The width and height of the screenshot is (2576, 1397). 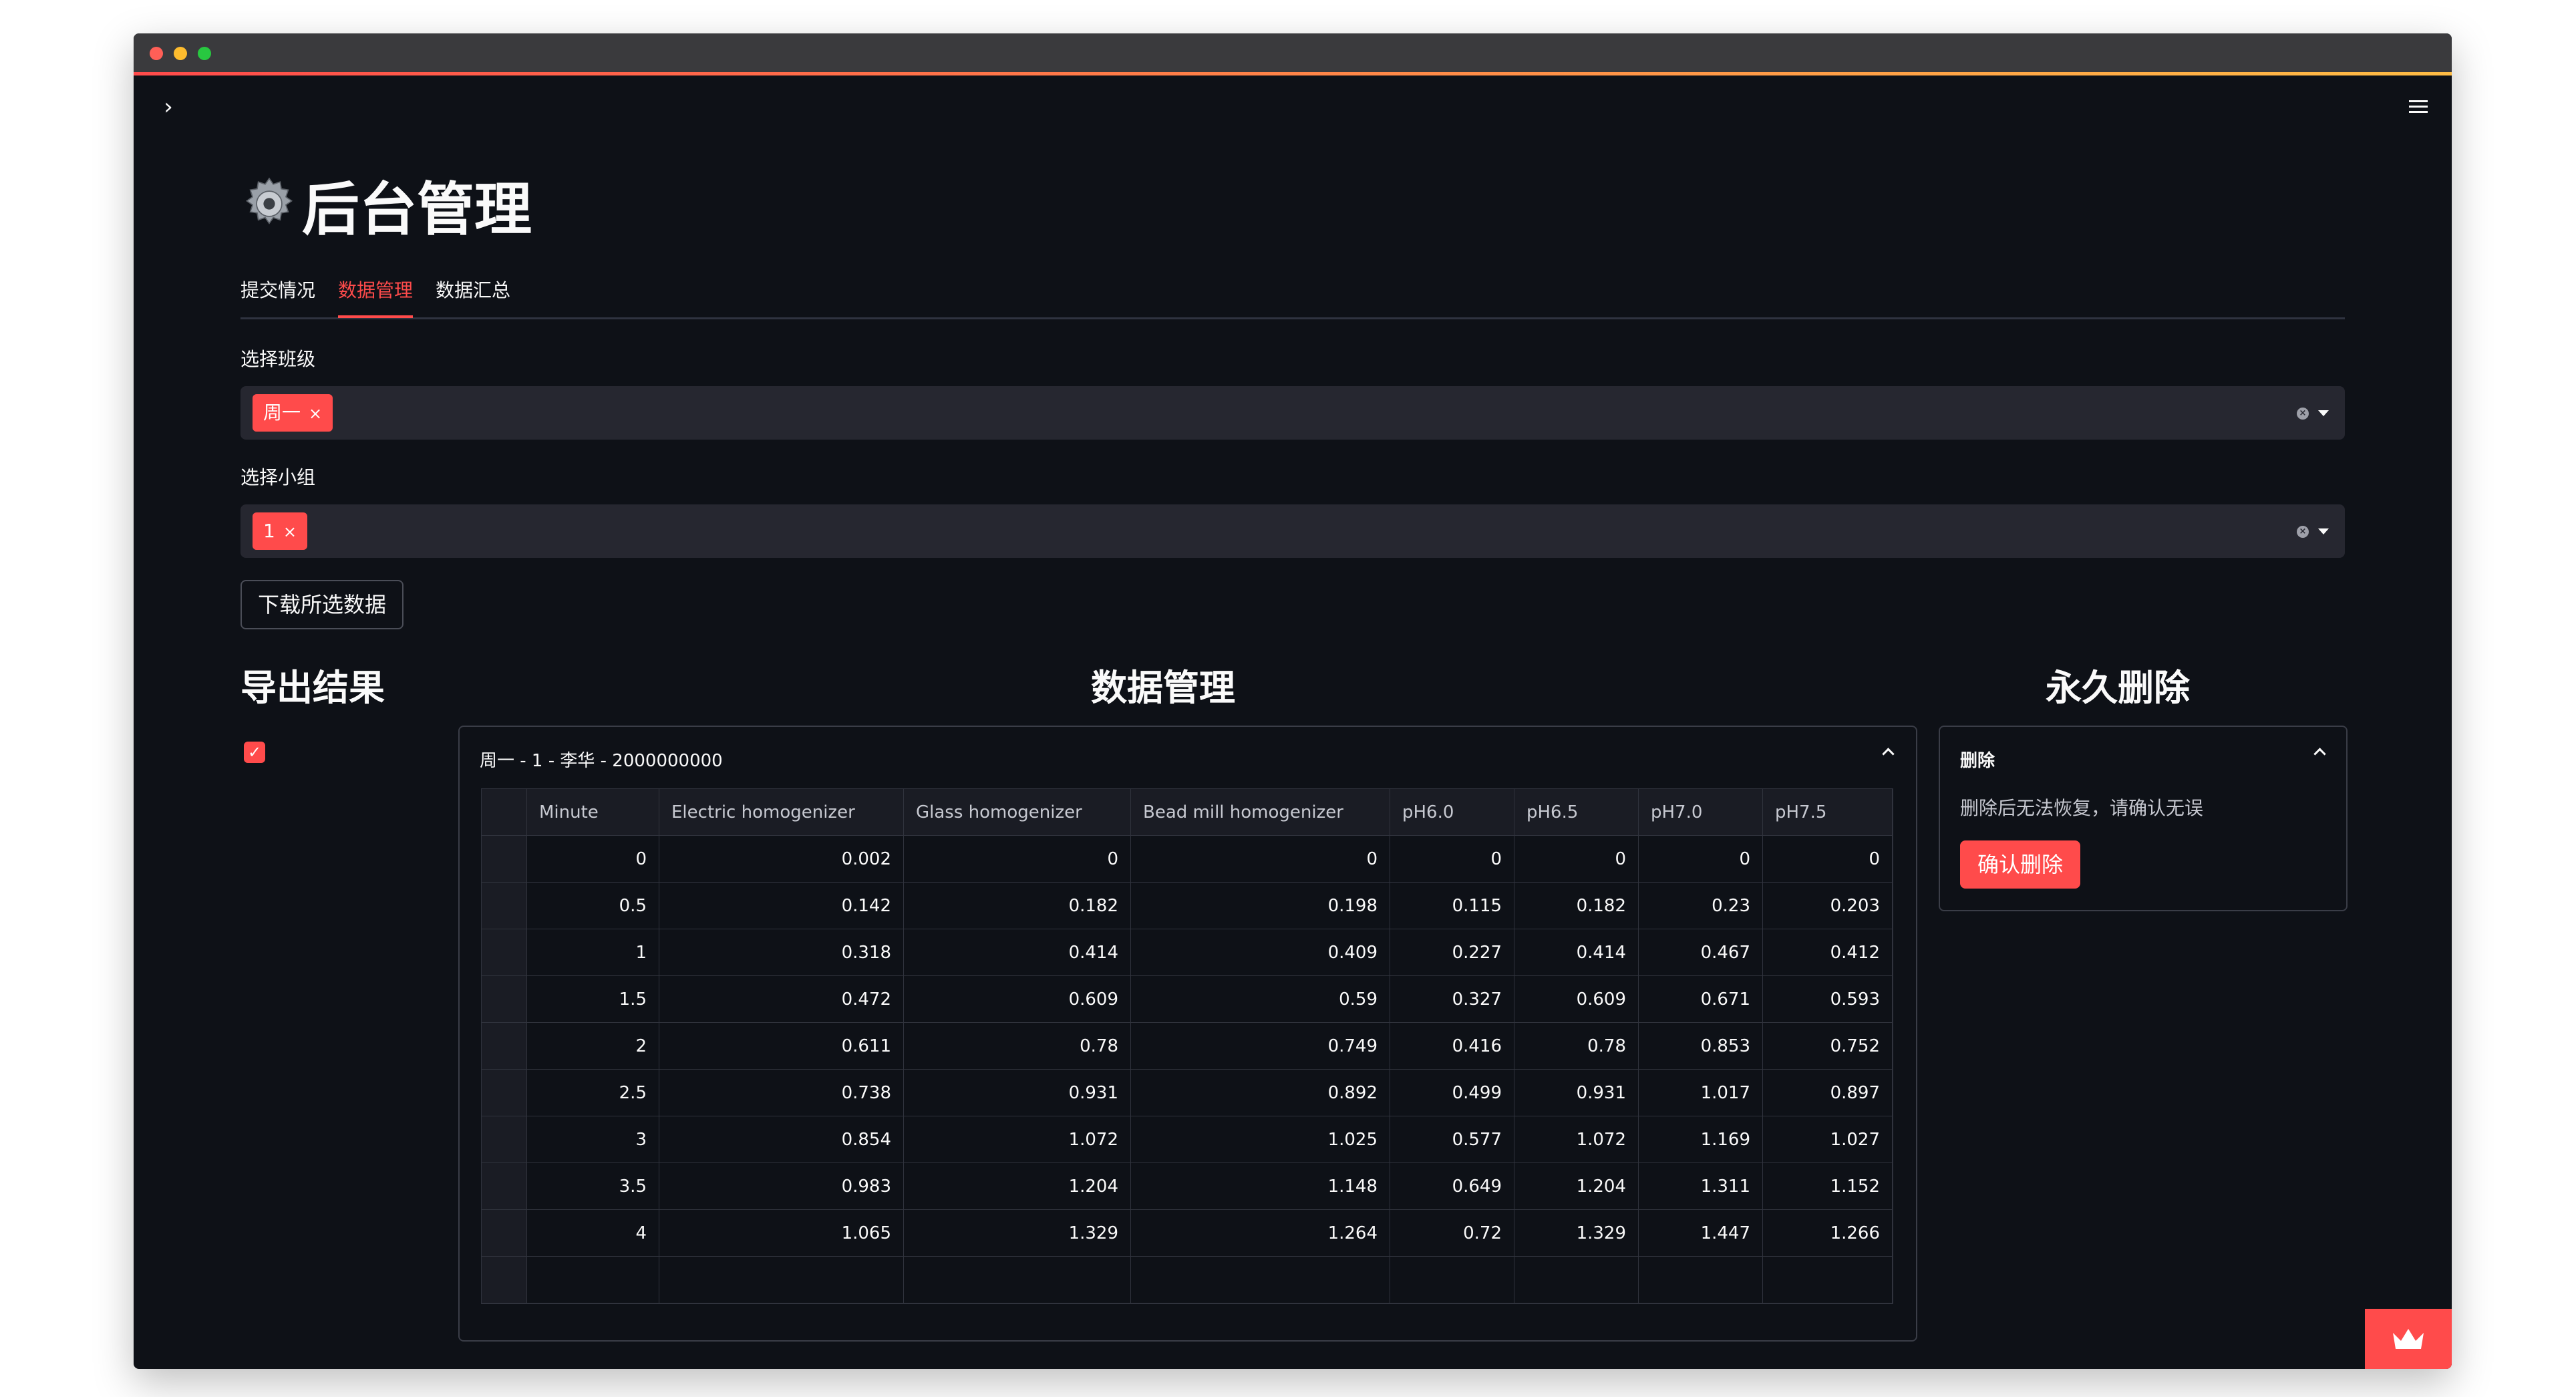 I want to click on table-cell: 0.472, so click(x=781, y=999).